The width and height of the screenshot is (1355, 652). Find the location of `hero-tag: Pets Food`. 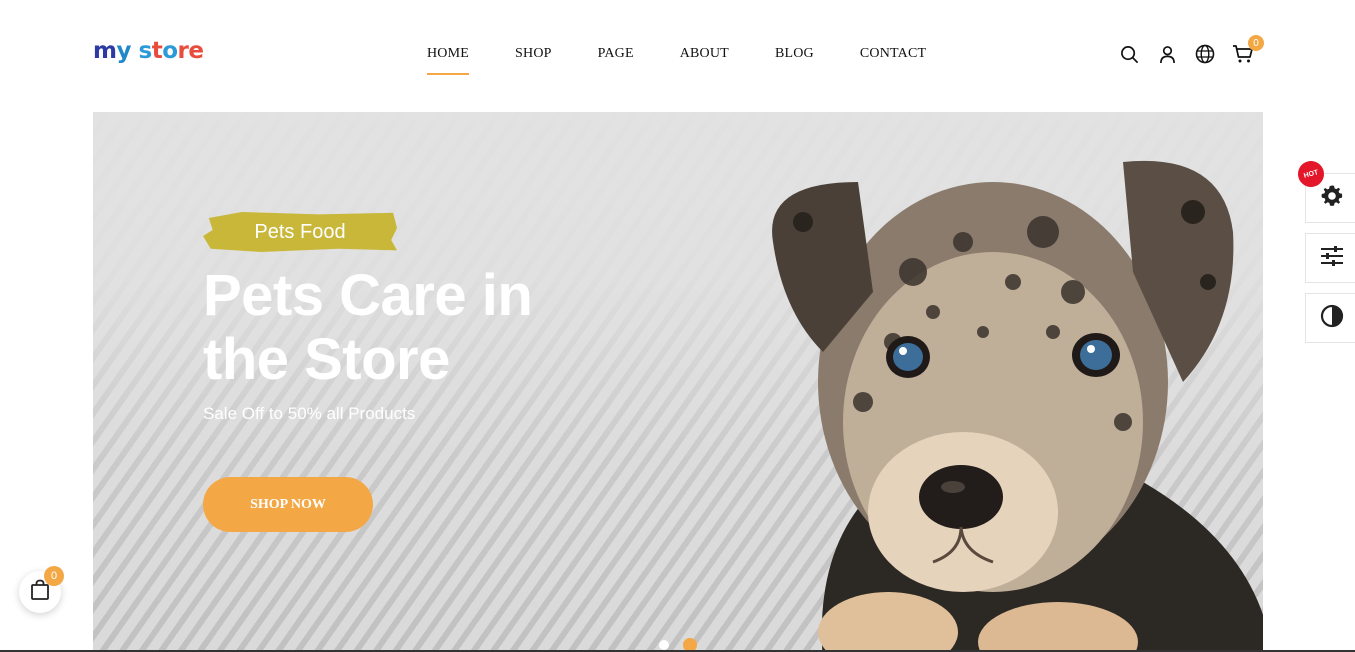

hero-tag: Pets Food is located at coordinates (300, 232).